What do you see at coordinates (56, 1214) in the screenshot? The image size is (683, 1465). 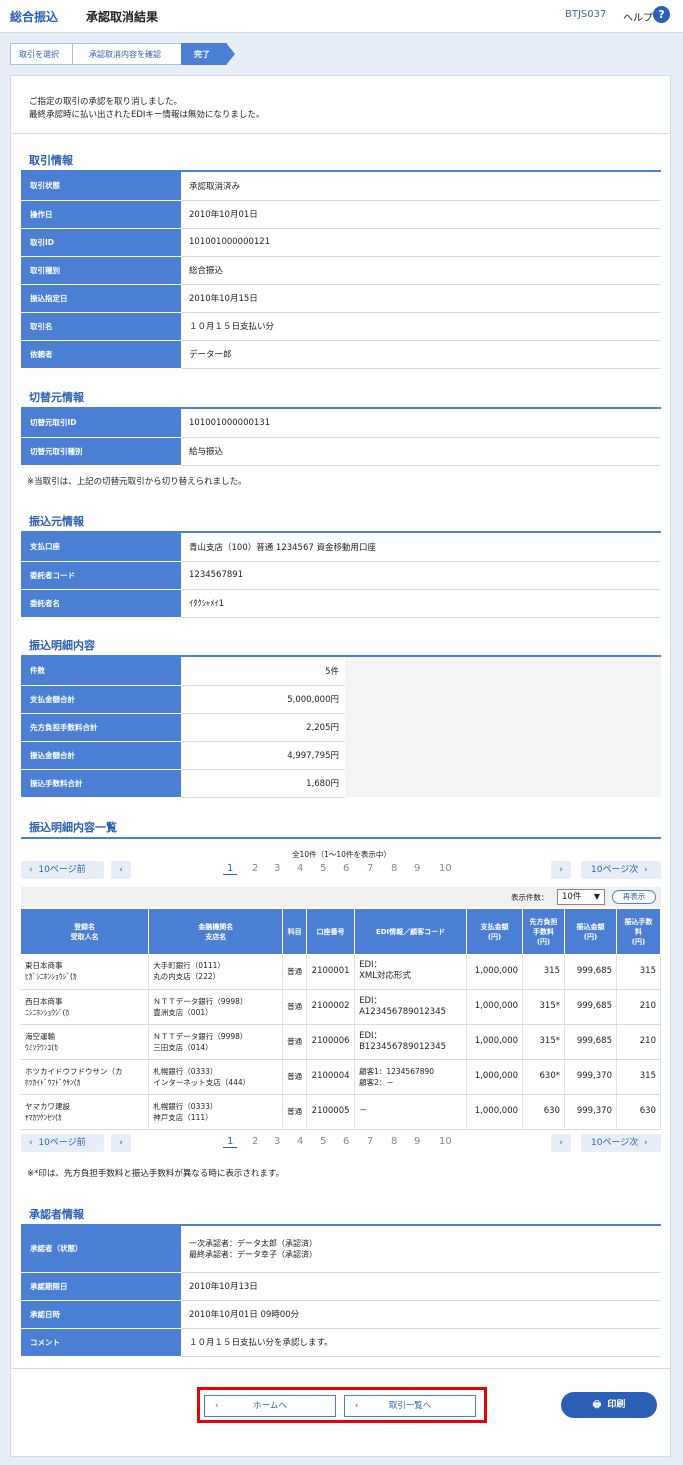 I see `section-title-shoninsha: 承認者情報` at bounding box center [56, 1214].